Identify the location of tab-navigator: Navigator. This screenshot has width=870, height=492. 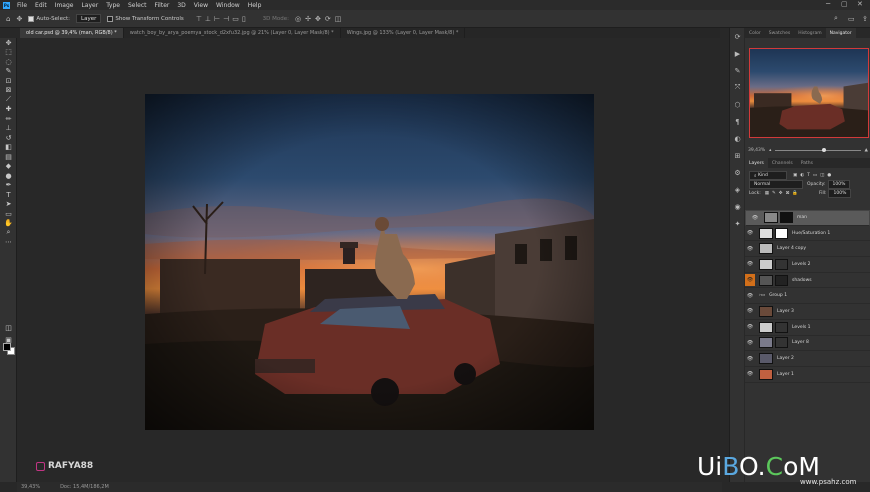
(840, 33).